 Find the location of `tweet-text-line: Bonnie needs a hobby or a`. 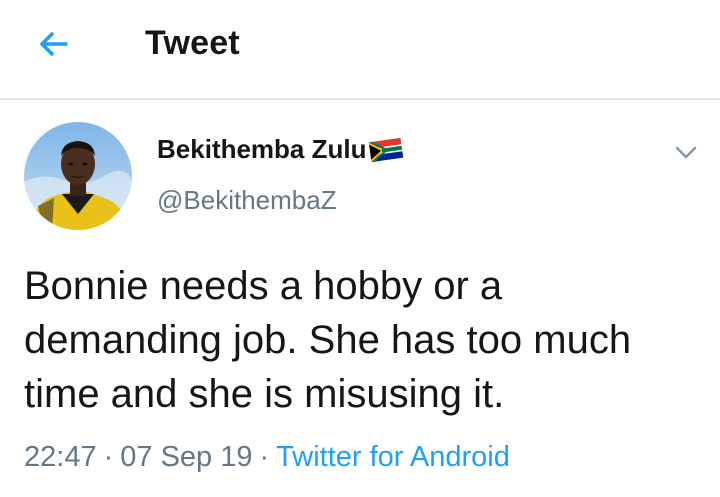

tweet-text-line: Bonnie needs a hobby or a is located at coordinates (263, 286).